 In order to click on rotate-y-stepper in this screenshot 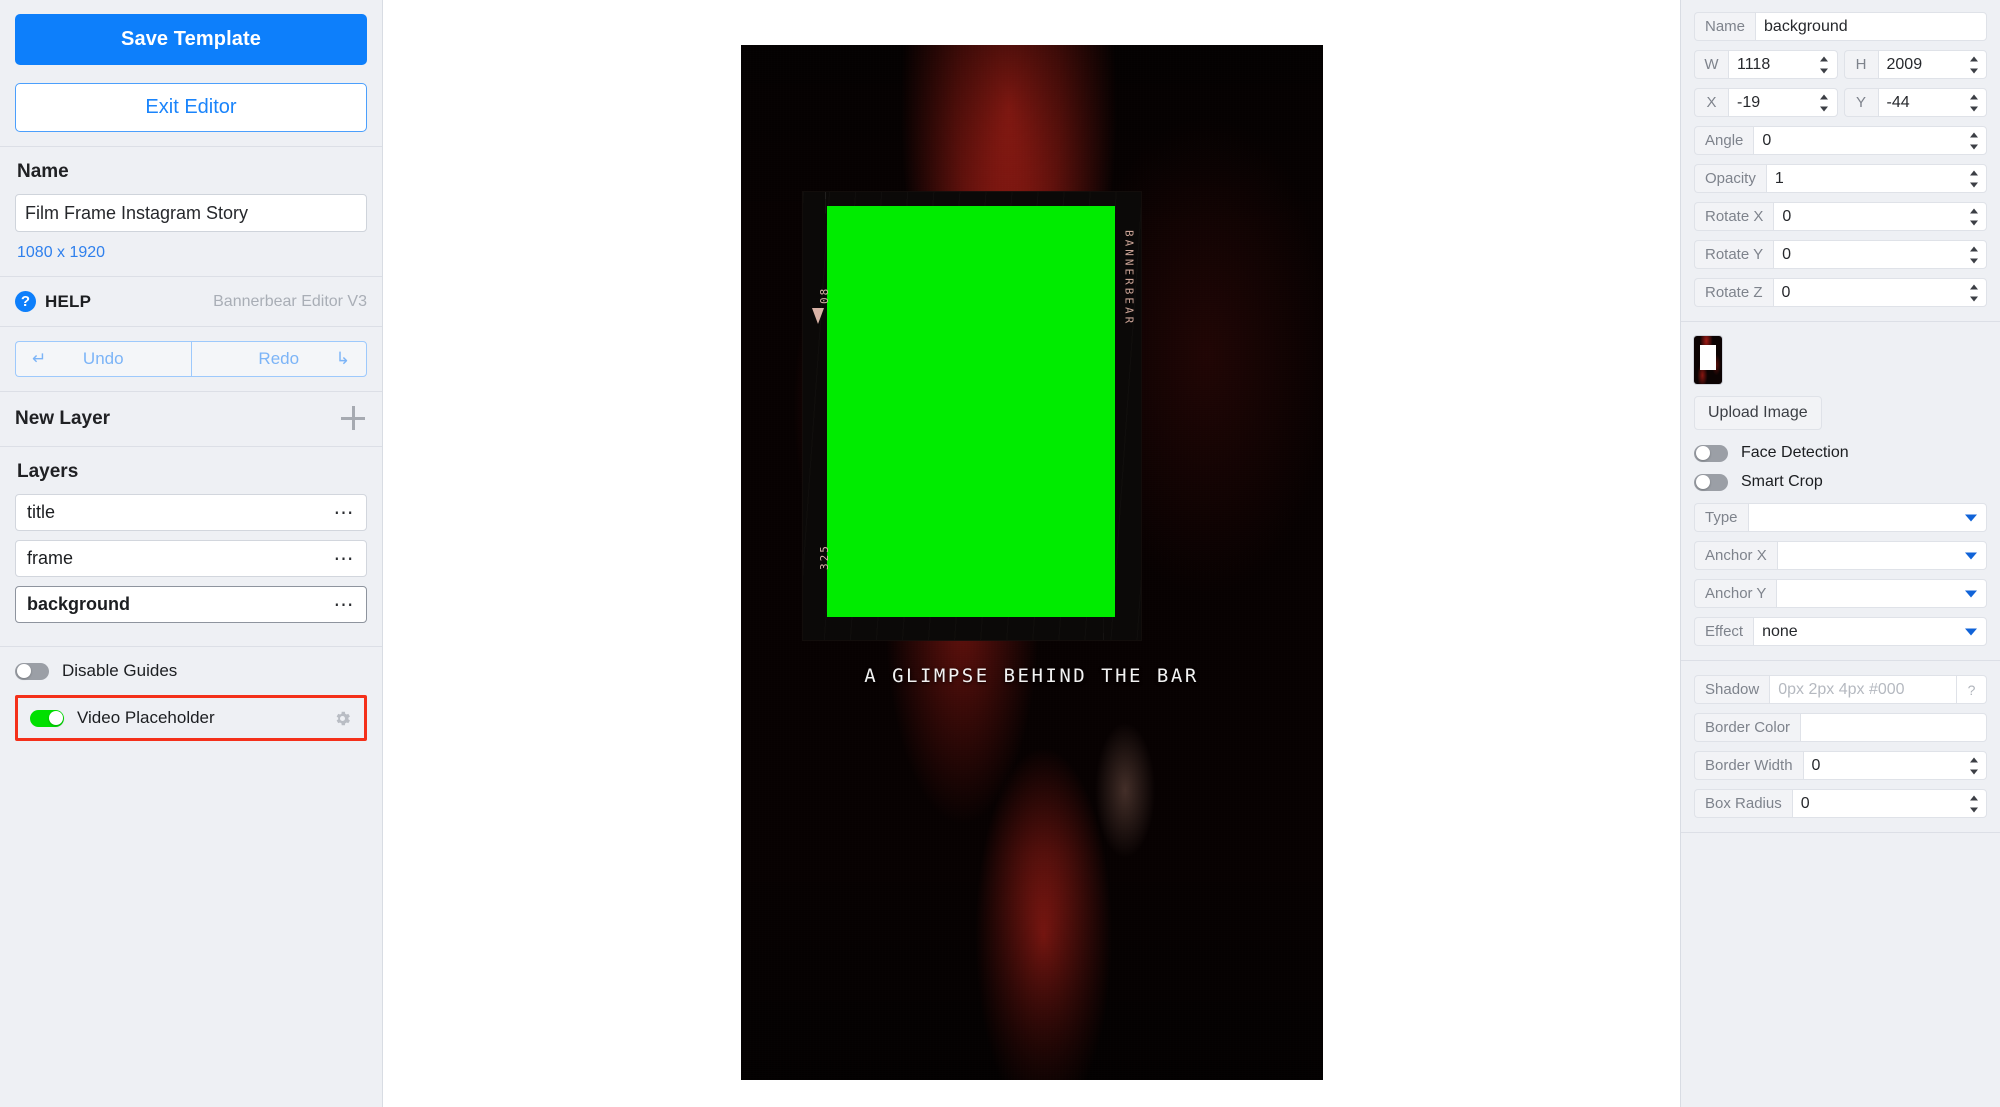, I will do `click(1973, 254)`.